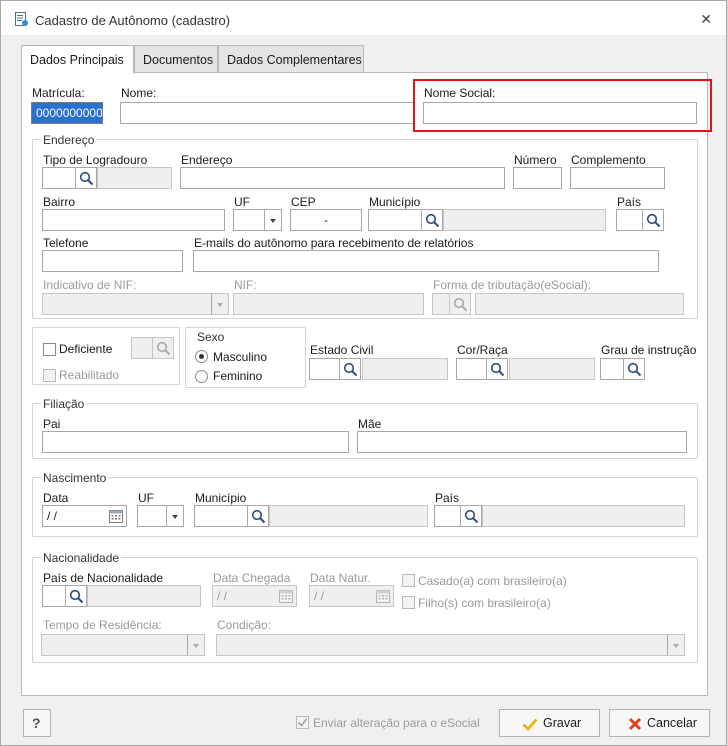  What do you see at coordinates (340, 578) in the screenshot?
I see `data-natur-label: Data Natur.` at bounding box center [340, 578].